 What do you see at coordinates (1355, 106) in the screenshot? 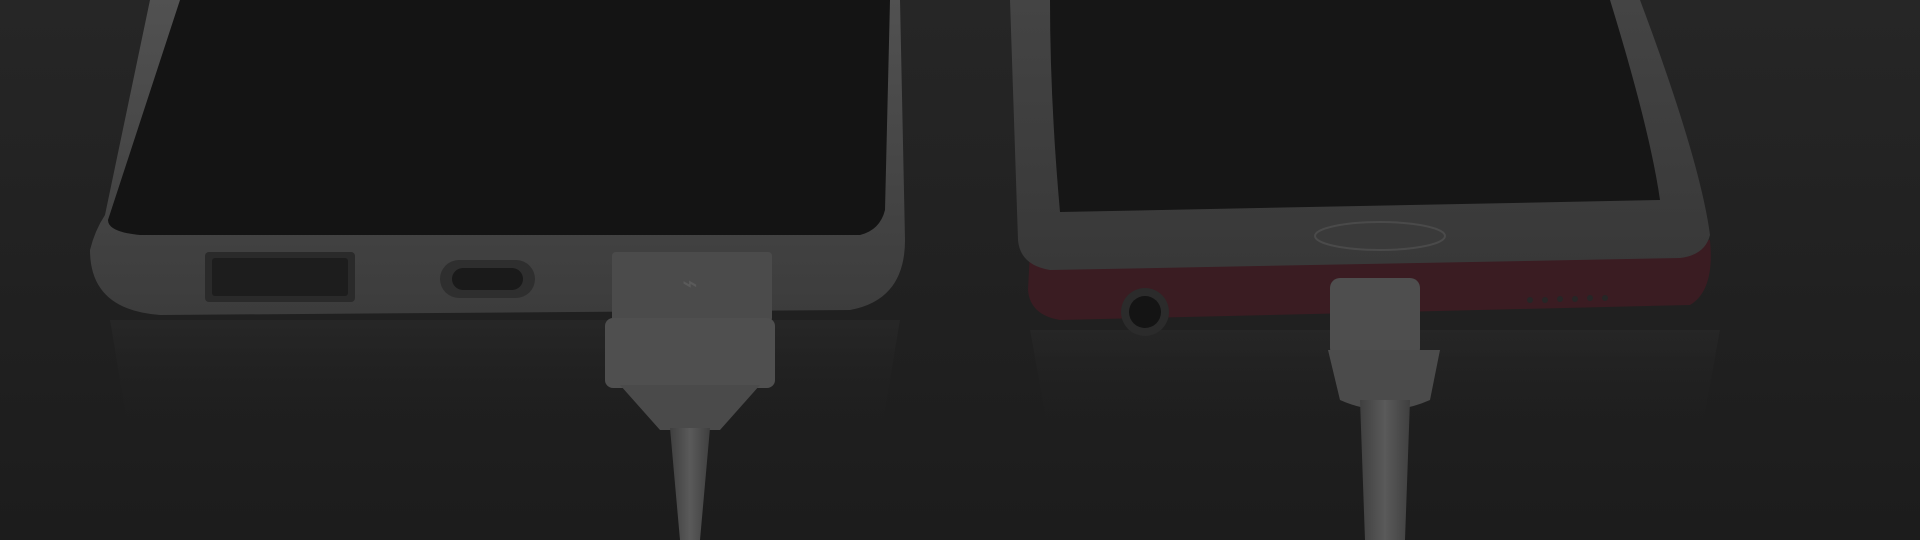
I see `right-phone-screen` at bounding box center [1355, 106].